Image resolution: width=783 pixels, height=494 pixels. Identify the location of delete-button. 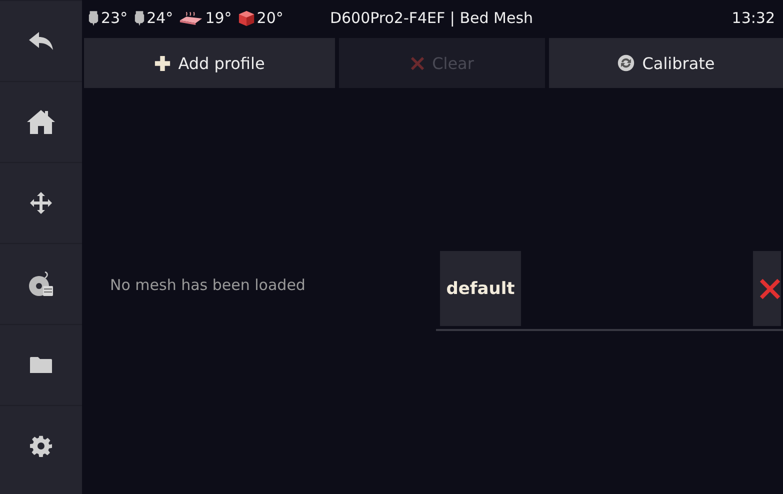
(767, 288).